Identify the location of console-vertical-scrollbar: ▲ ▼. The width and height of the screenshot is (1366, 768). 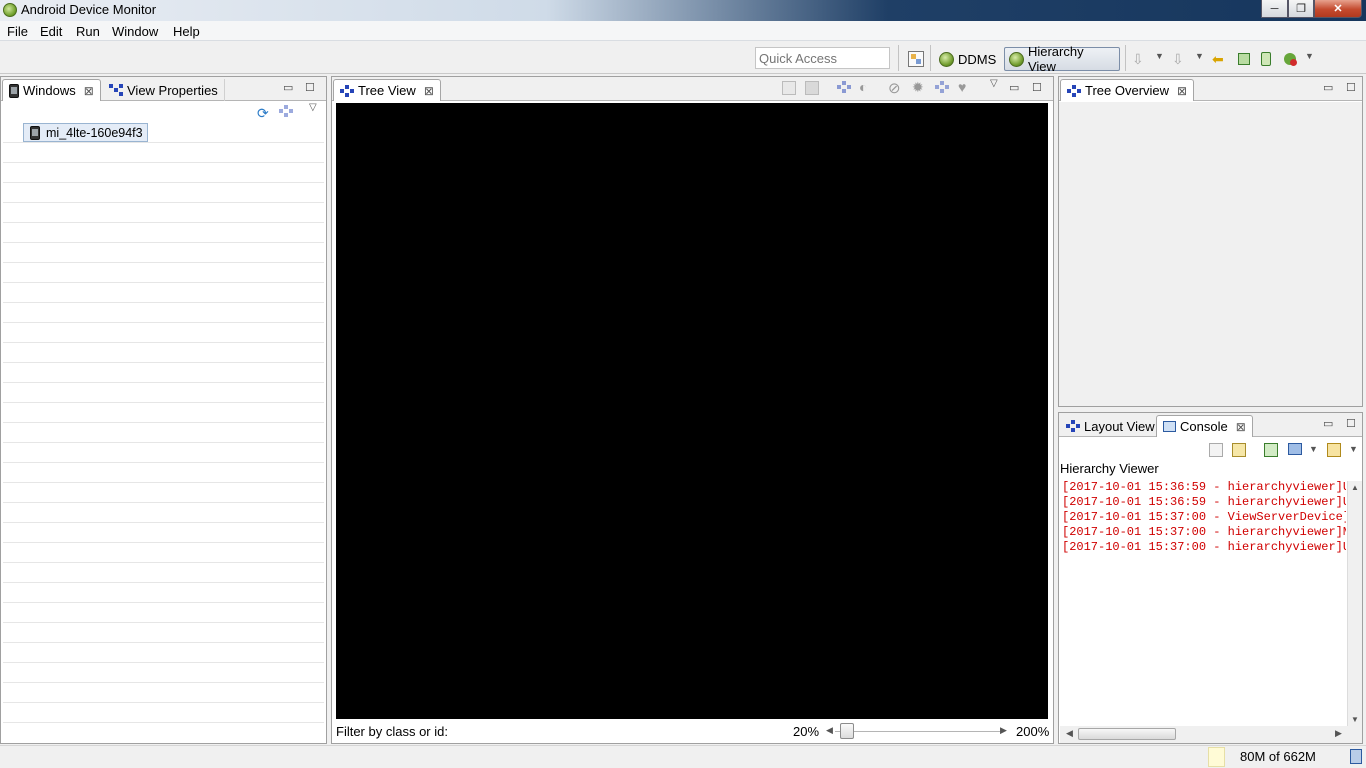
(1354, 603).